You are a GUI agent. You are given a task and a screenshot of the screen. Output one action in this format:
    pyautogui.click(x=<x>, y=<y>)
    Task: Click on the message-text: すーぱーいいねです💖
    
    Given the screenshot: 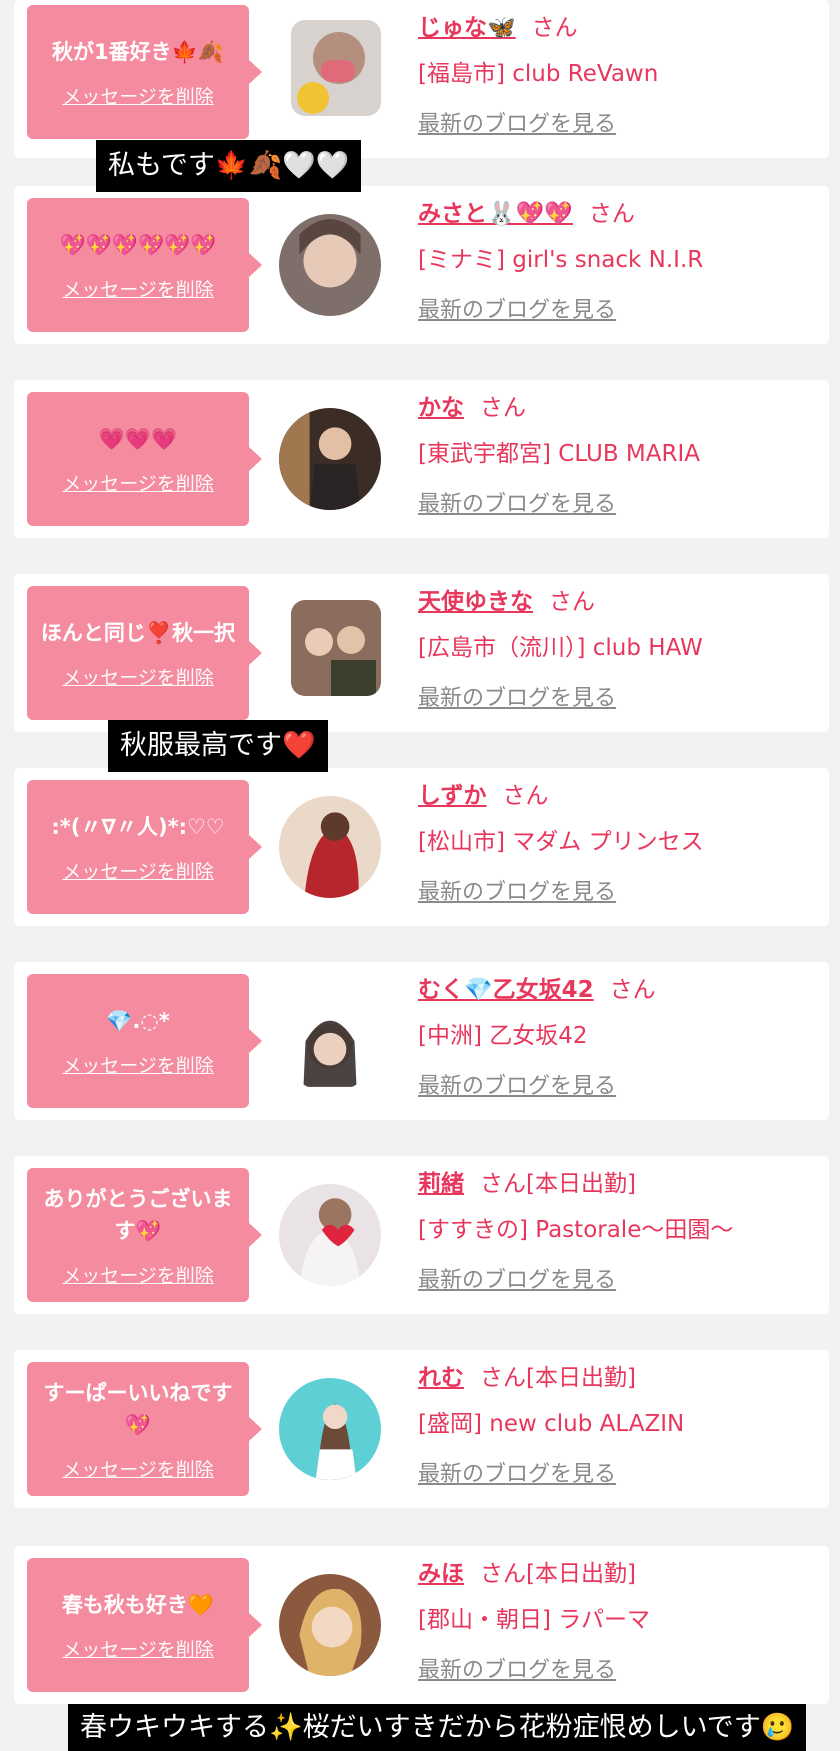 What is the action you would take?
    pyautogui.click(x=138, y=1408)
    